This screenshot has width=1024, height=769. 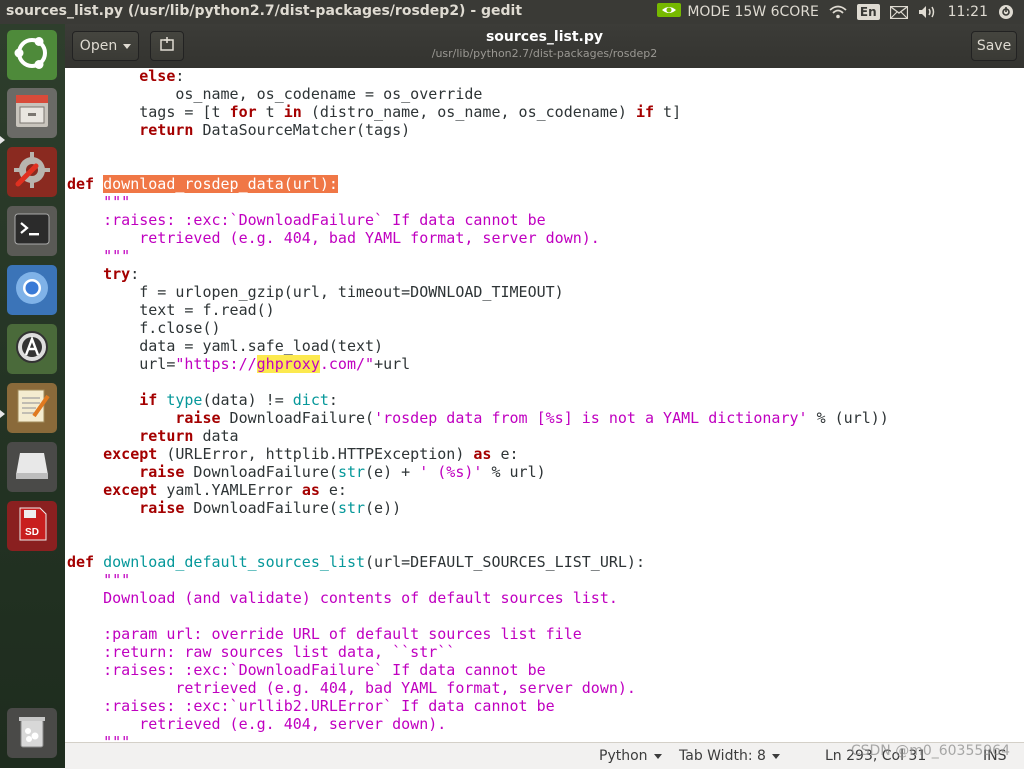 What do you see at coordinates (166, 130) in the screenshot?
I see `code-token: return` at bounding box center [166, 130].